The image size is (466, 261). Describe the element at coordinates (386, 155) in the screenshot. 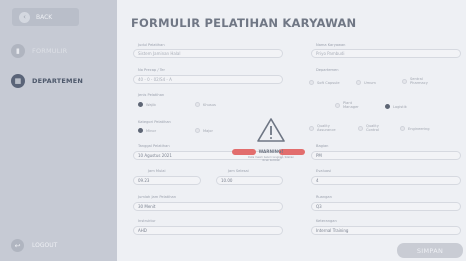

I see `bagian-field: PM` at that location.